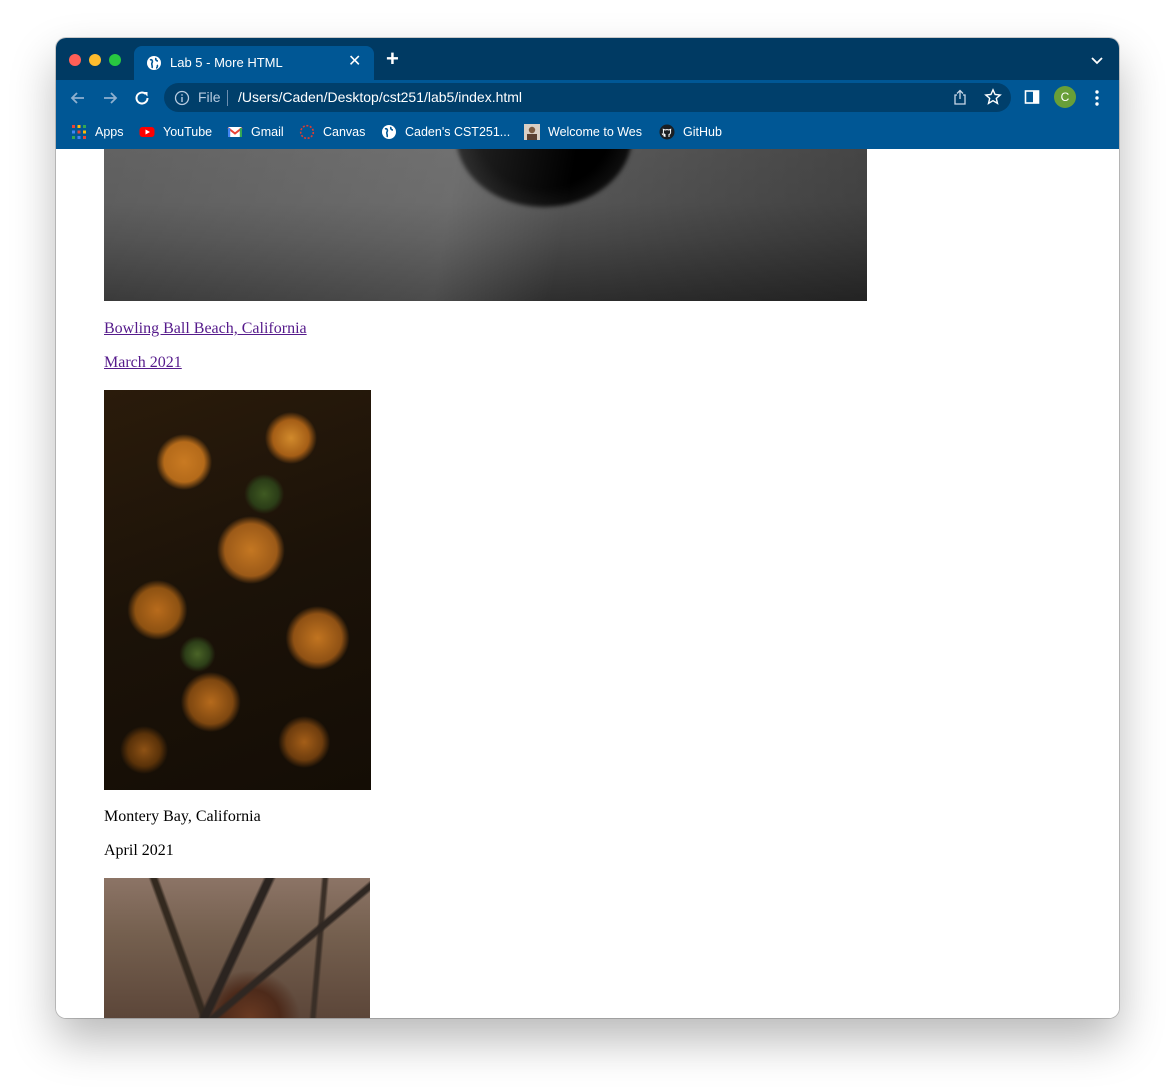  Describe the element at coordinates (139, 850) in the screenshot. I see `caption-date: April 2021` at that location.